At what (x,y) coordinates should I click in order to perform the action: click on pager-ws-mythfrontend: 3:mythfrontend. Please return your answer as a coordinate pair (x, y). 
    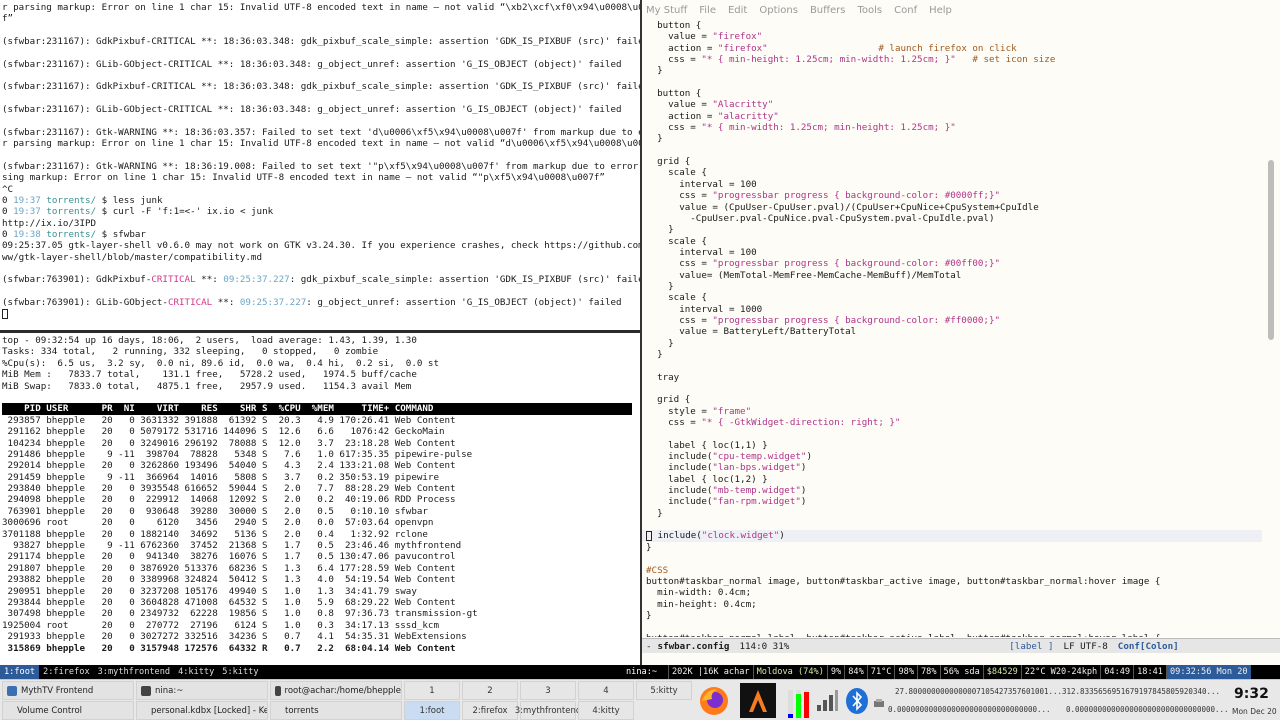
    Looking at the image, I should click on (548, 710).